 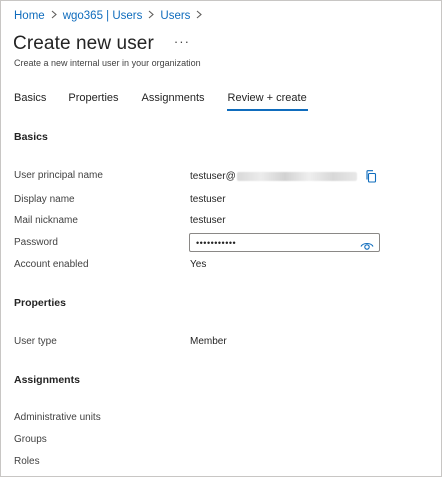 I want to click on display-name-label: Display name, so click(x=44, y=199).